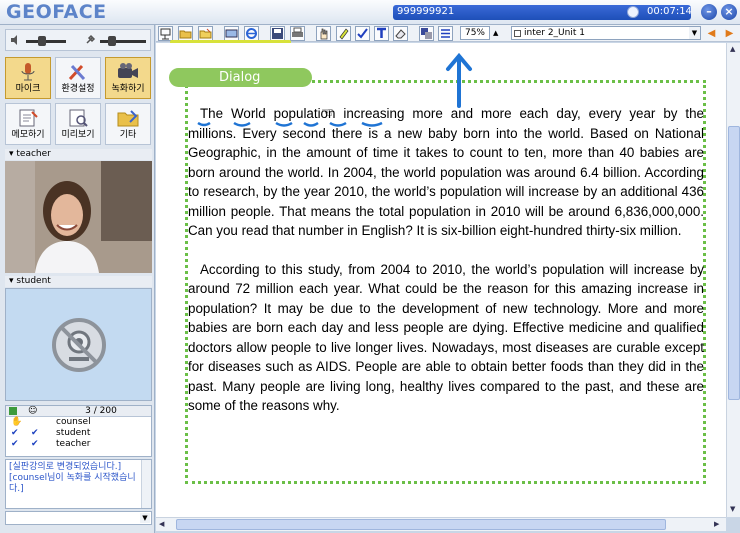  Describe the element at coordinates (78, 135) in the screenshot. I see `tool-label: 미리보기` at that location.